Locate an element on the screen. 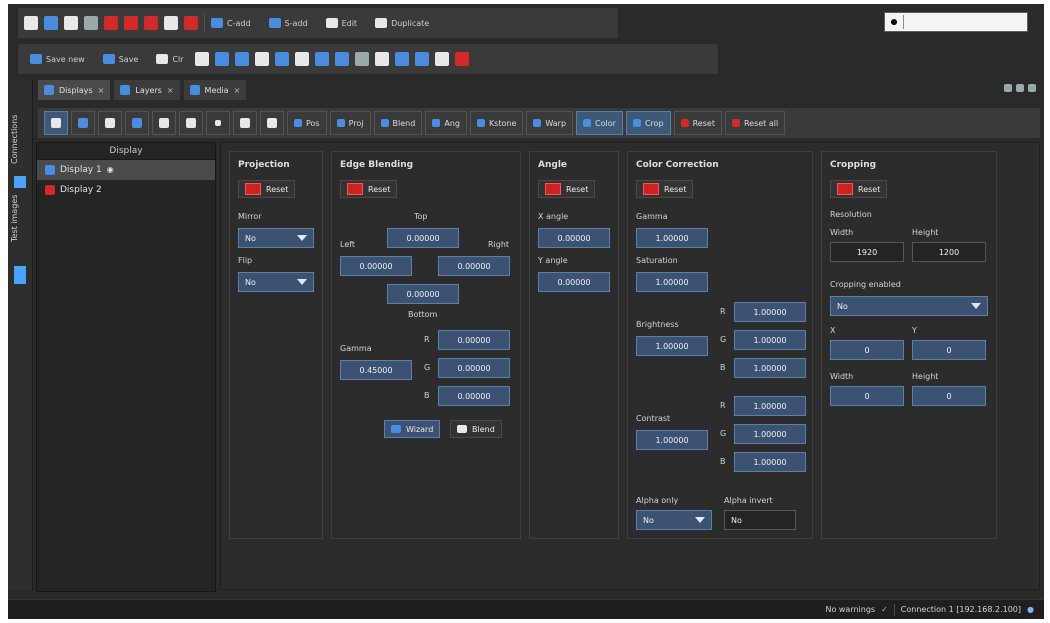  chart-icon is located at coordinates (422, 59).